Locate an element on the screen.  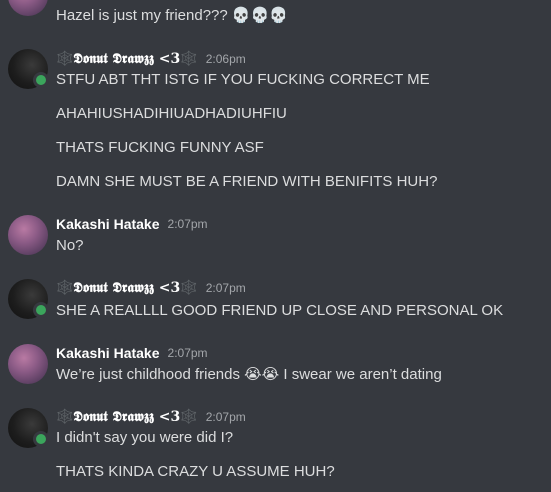
message-text: No? is located at coordinates (70, 245).